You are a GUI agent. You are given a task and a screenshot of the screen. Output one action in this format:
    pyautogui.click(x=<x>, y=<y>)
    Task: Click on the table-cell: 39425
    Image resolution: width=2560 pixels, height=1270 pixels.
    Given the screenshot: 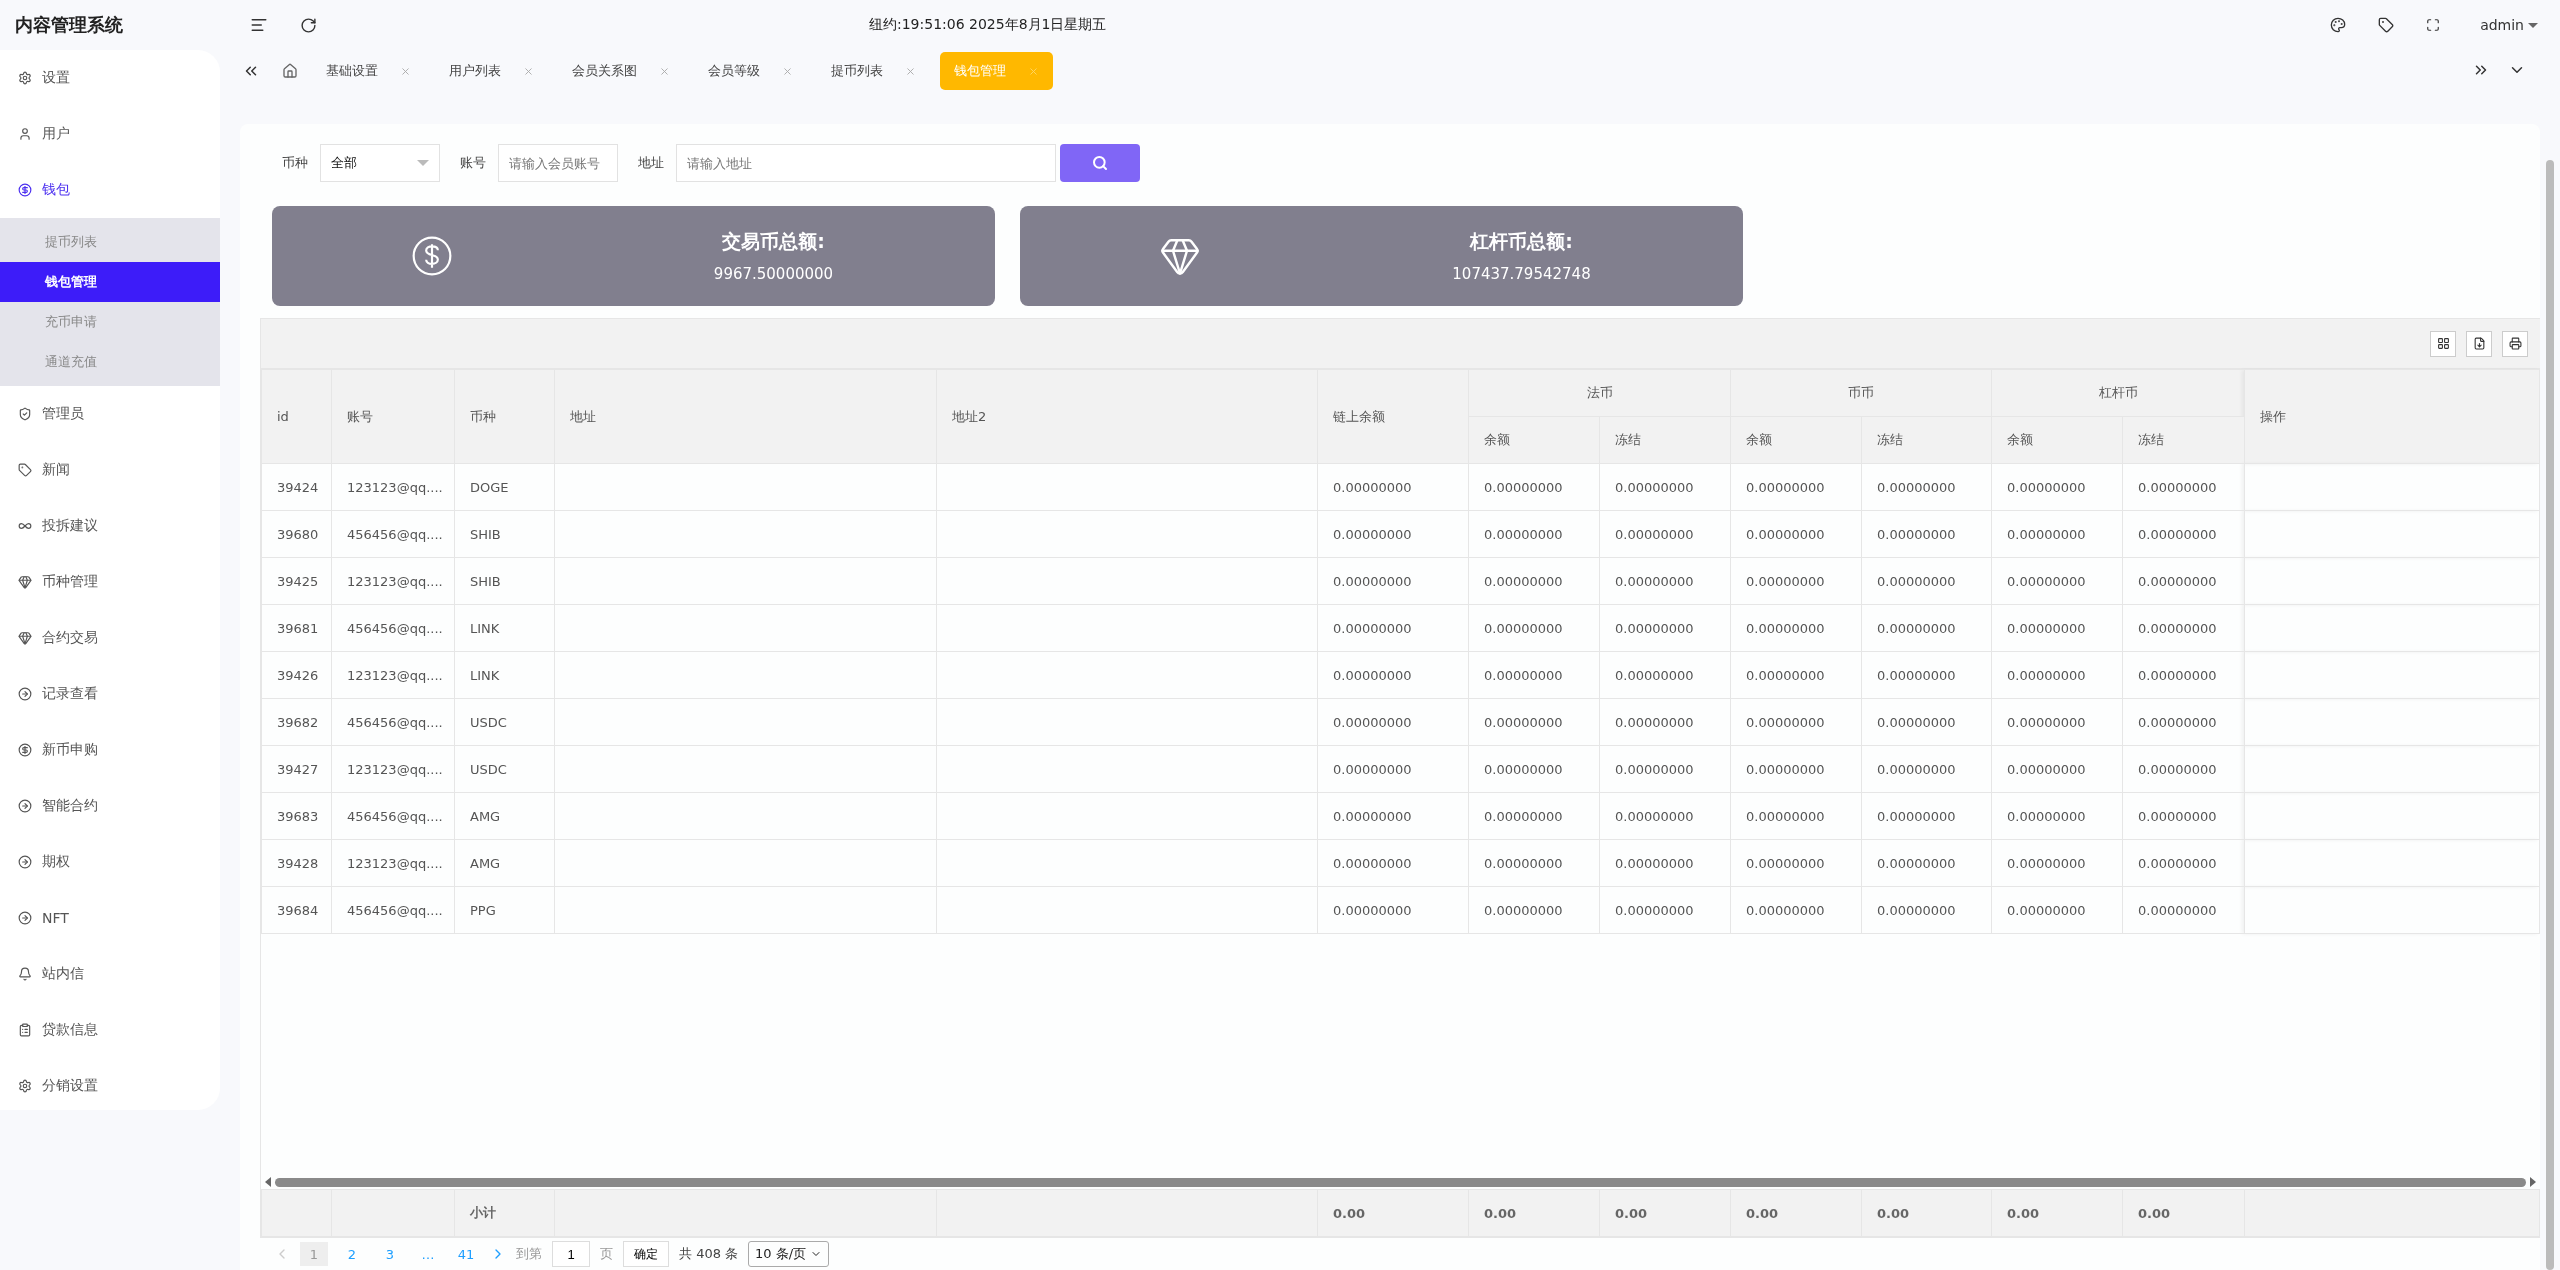 What is the action you would take?
    pyautogui.click(x=296, y=581)
    